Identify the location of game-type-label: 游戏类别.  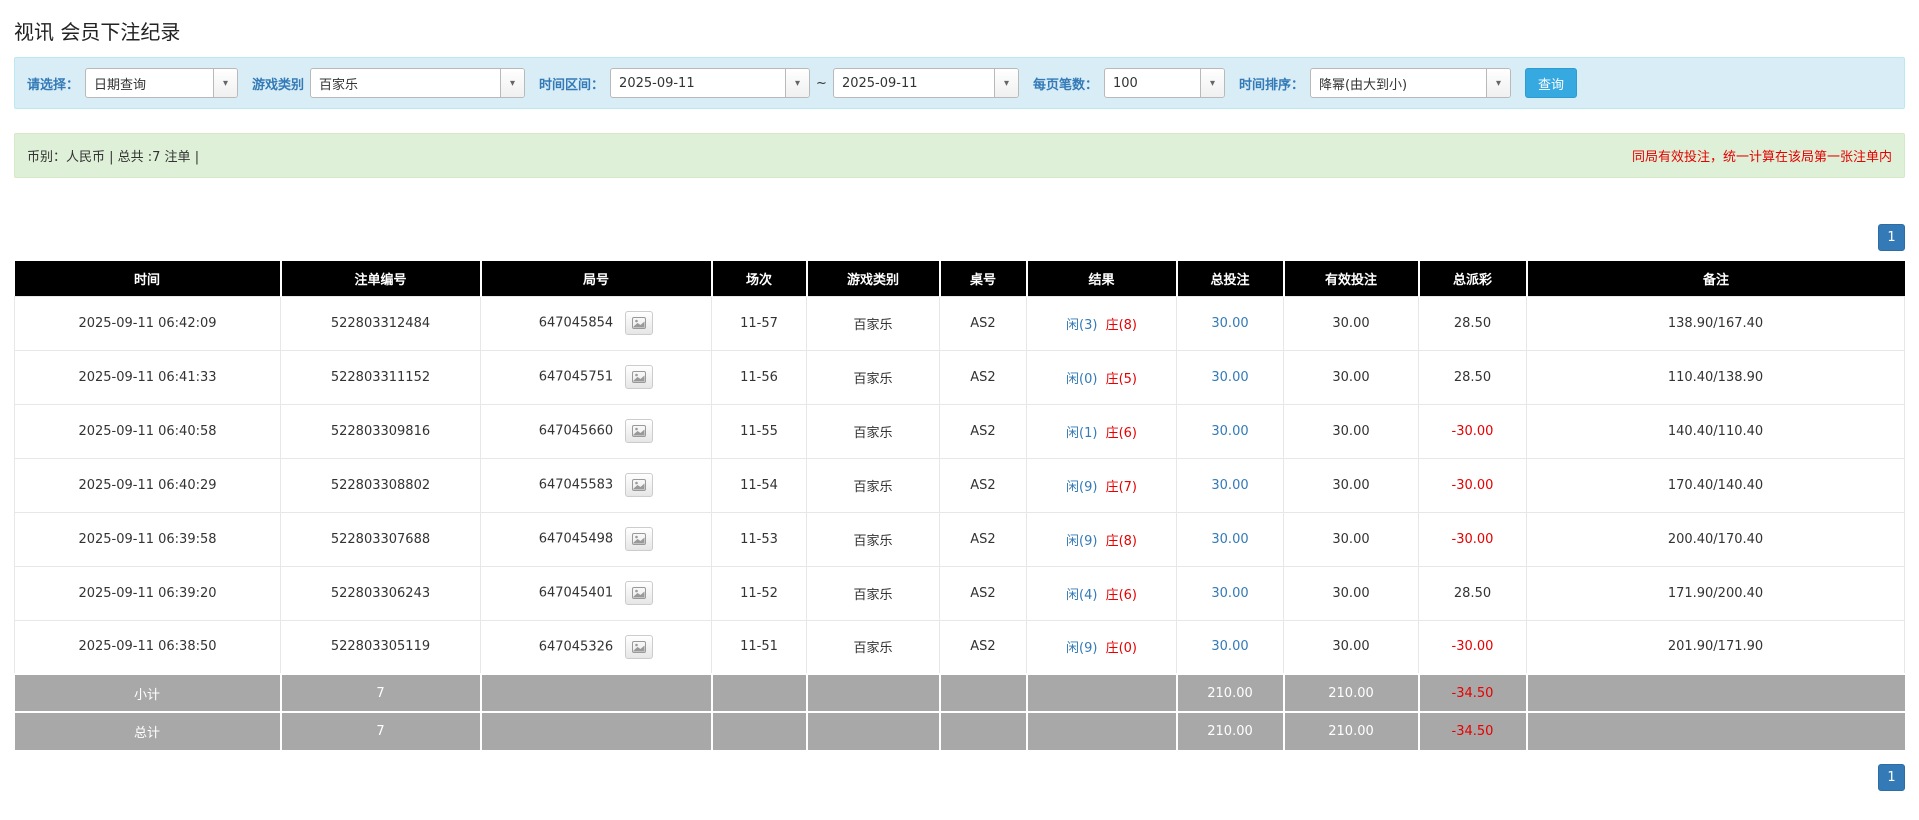
(278, 85).